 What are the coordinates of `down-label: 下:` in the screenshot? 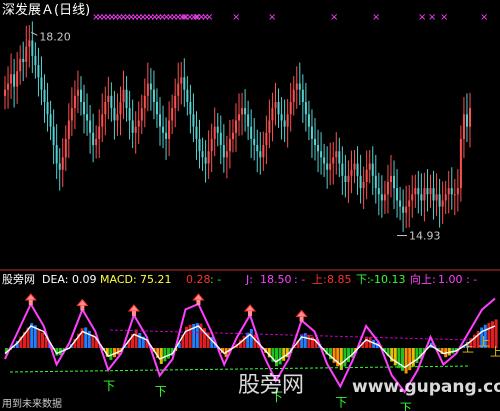 It's located at (363, 279).